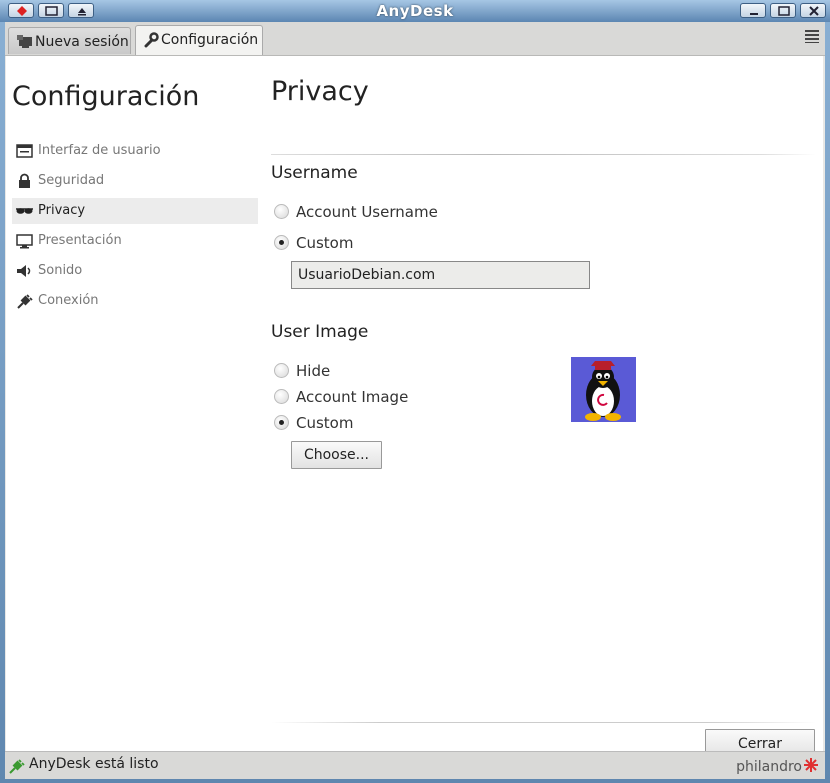  What do you see at coordinates (135, 241) in the screenshot?
I see `sidebar-item-presentacion: Presentación` at bounding box center [135, 241].